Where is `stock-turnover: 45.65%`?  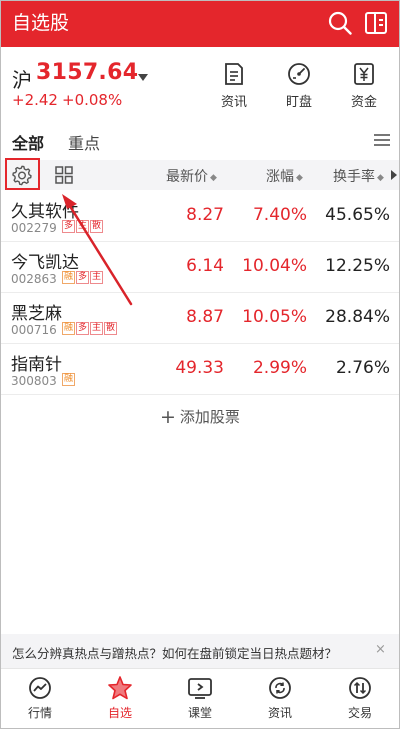 stock-turnover: 45.65% is located at coordinates (357, 215).